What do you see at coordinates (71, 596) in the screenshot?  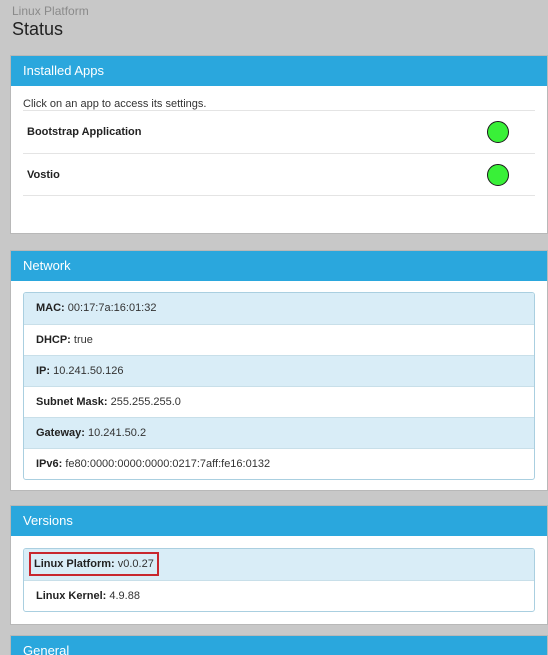 I see `row-label: Linux Kernel:` at bounding box center [71, 596].